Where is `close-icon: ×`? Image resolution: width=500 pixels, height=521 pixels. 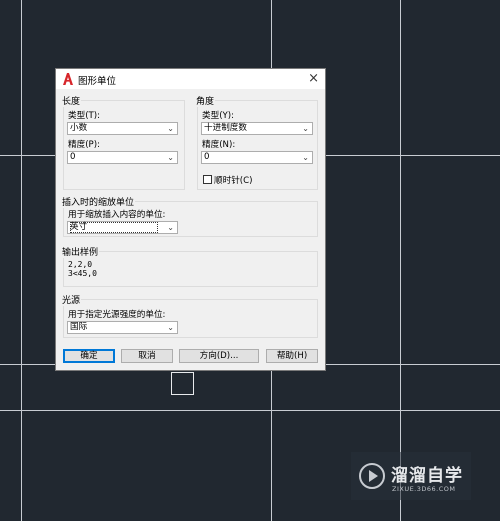 close-icon: × is located at coordinates (313, 79).